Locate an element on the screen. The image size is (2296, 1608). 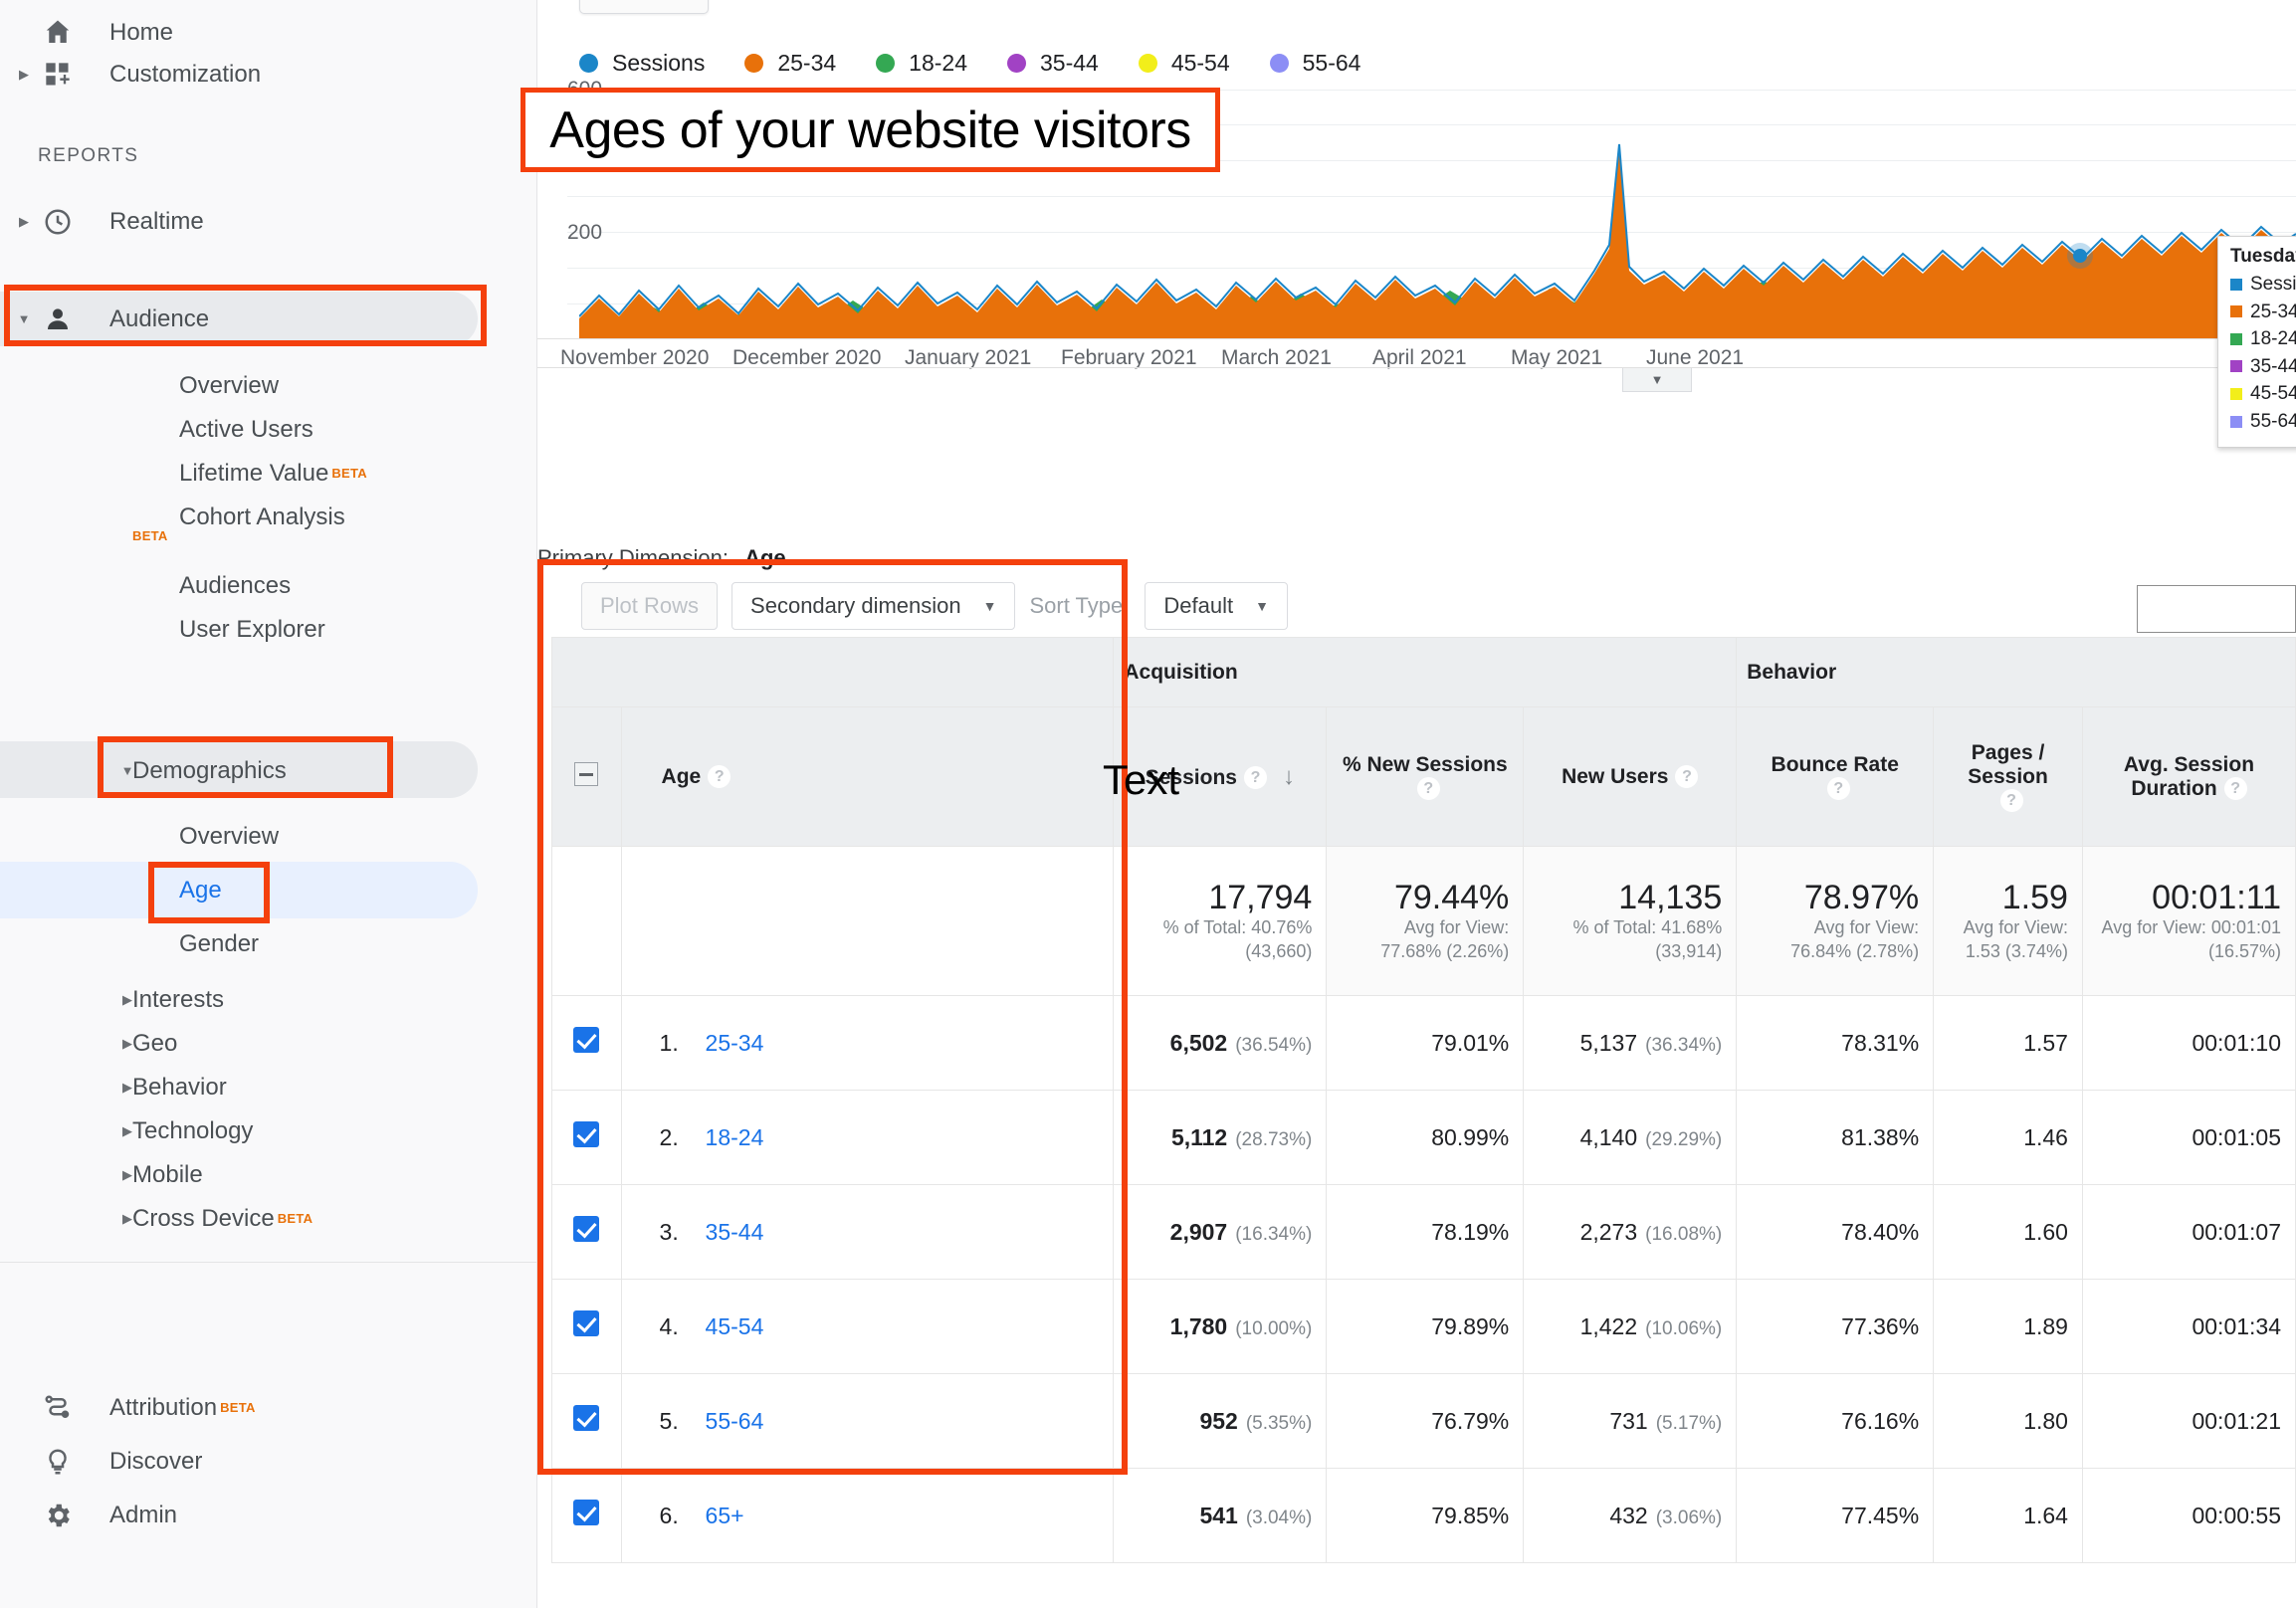
legend-item-sessions: Sessions is located at coordinates (642, 64).